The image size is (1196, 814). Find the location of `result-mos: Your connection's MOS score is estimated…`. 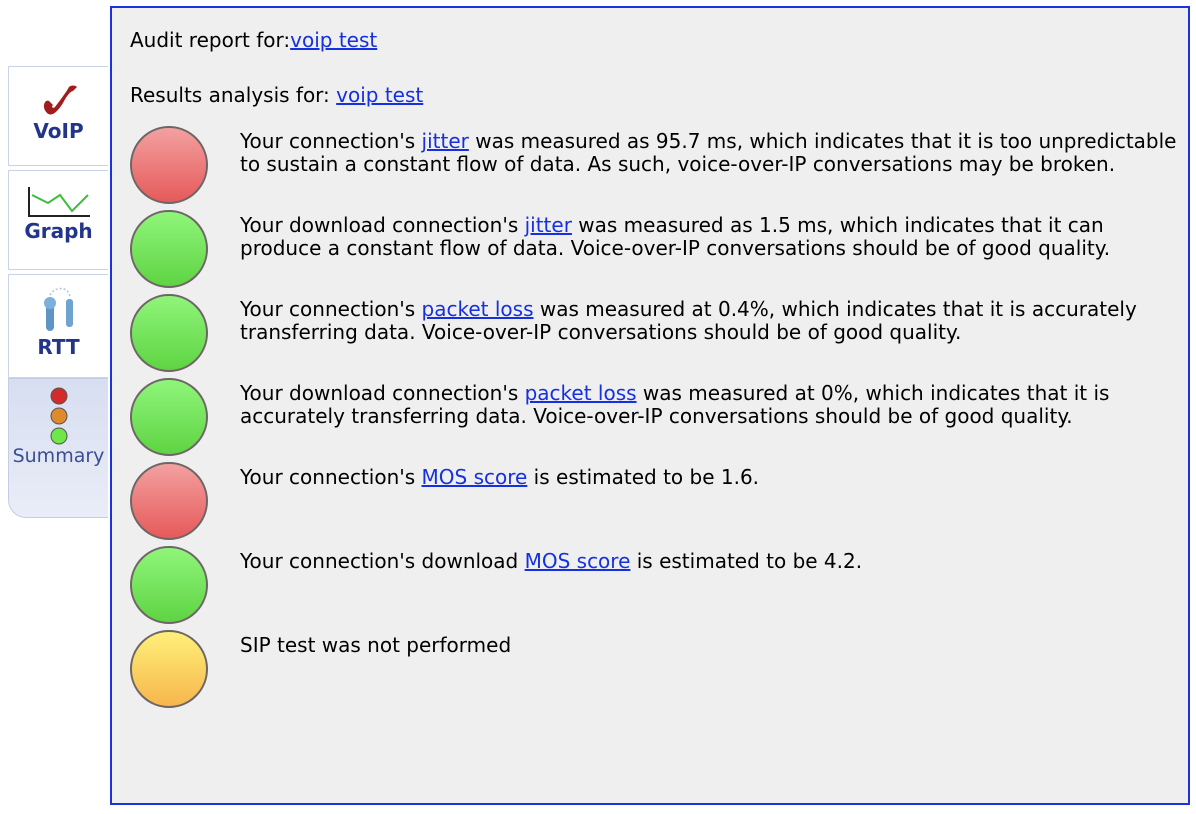

result-mos: Your connection's MOS score is estimated… is located at coordinates (655, 504).